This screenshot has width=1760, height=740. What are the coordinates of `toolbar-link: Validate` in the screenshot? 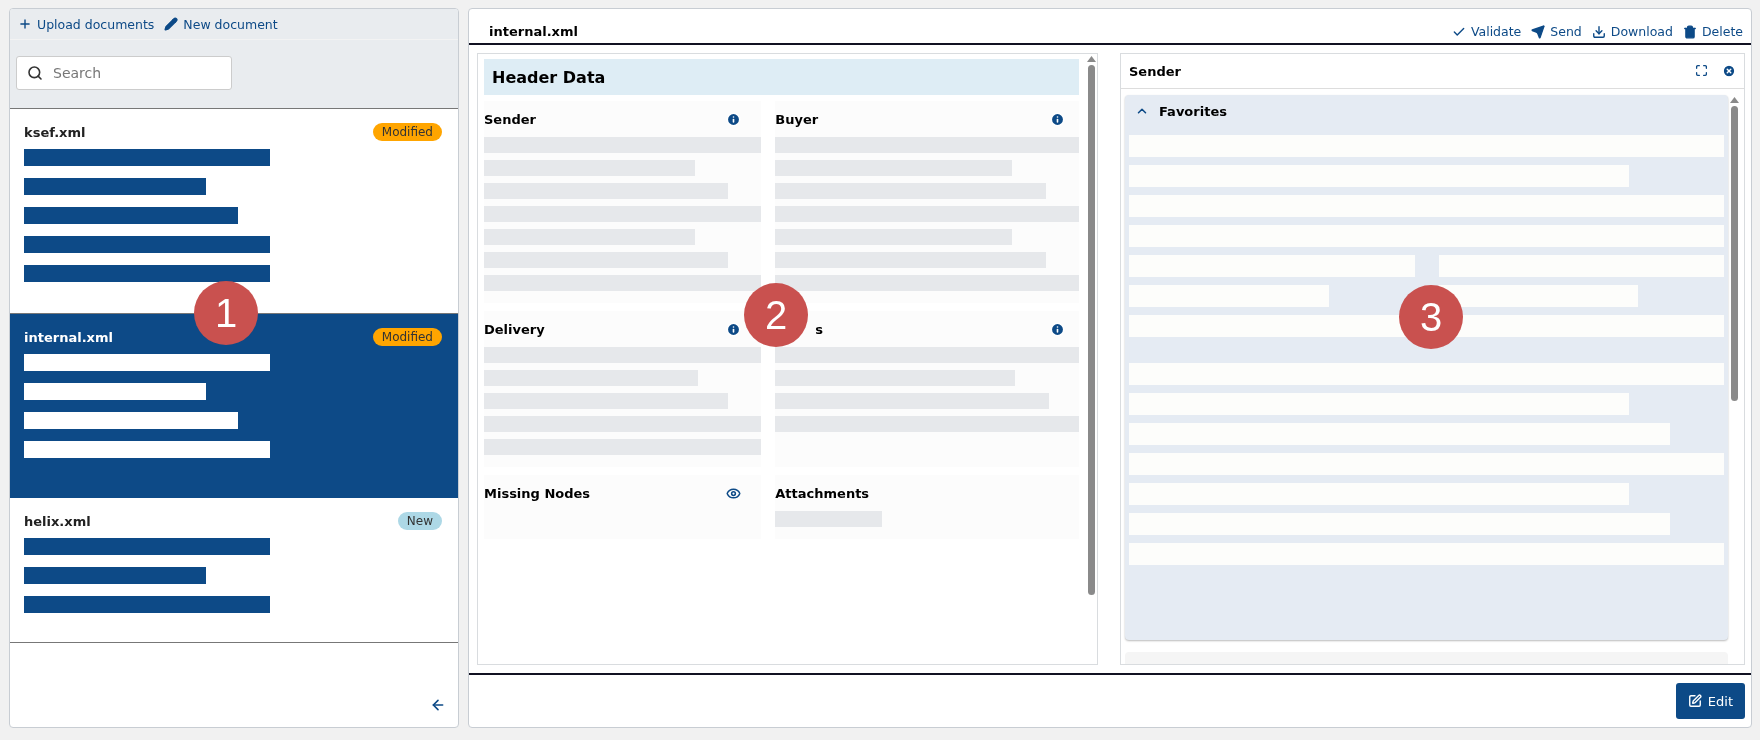 It's located at (1486, 31).